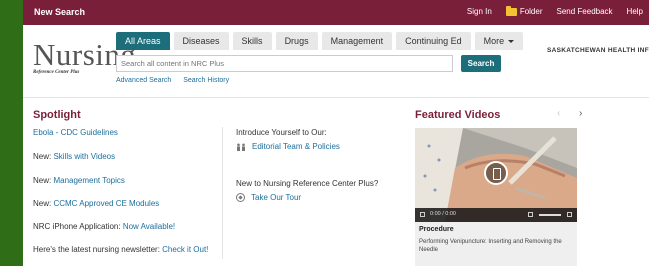  I want to click on tab-management: Management, so click(357, 41).